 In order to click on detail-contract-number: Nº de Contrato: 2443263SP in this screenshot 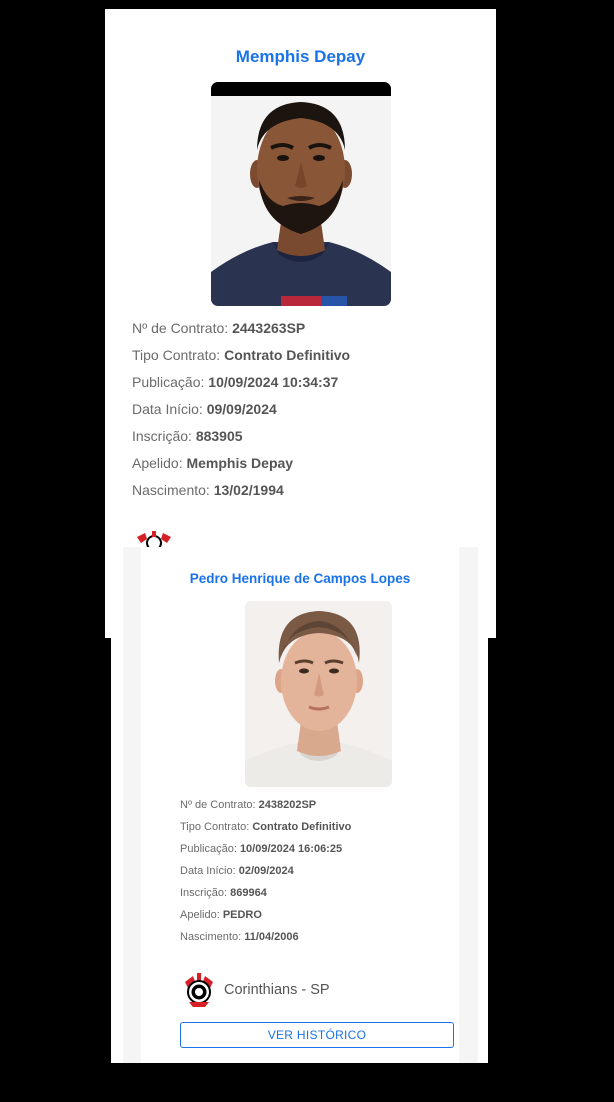, I will do `click(219, 328)`.